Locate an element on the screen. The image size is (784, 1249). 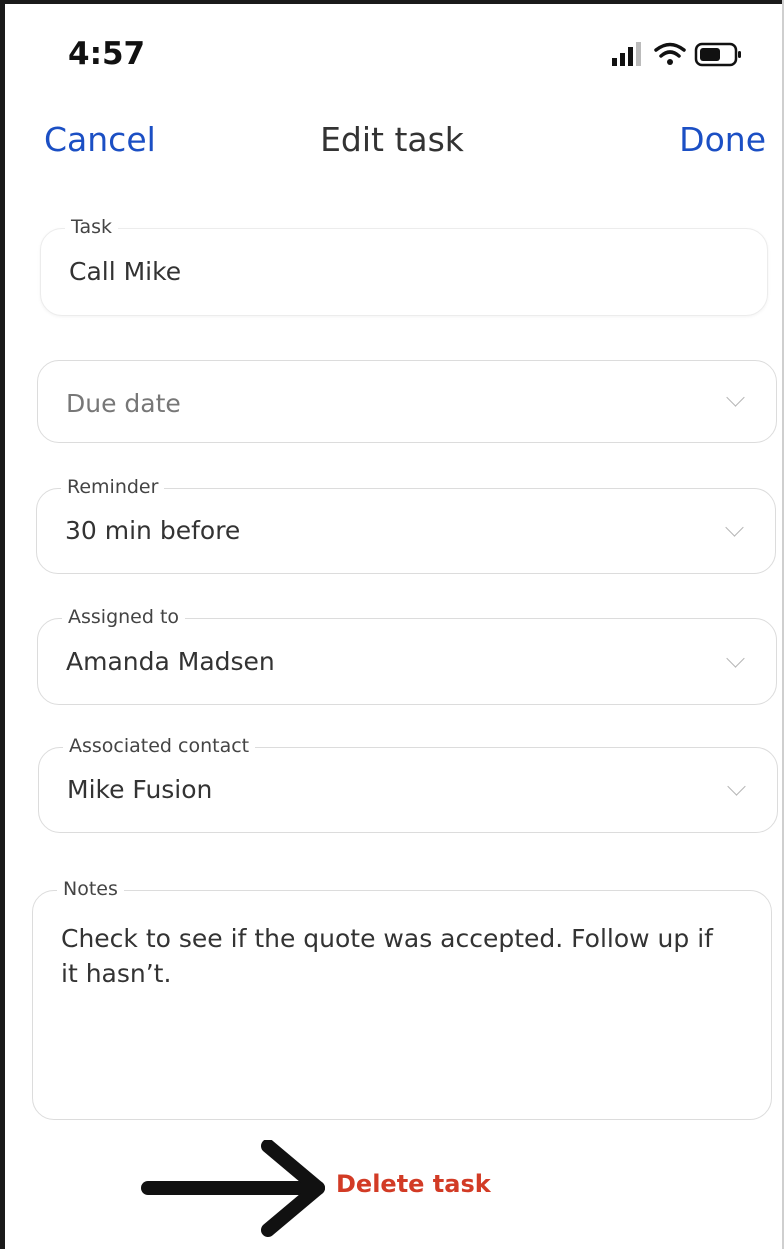
assigned-to-label: Assigned to is located at coordinates (124, 617).